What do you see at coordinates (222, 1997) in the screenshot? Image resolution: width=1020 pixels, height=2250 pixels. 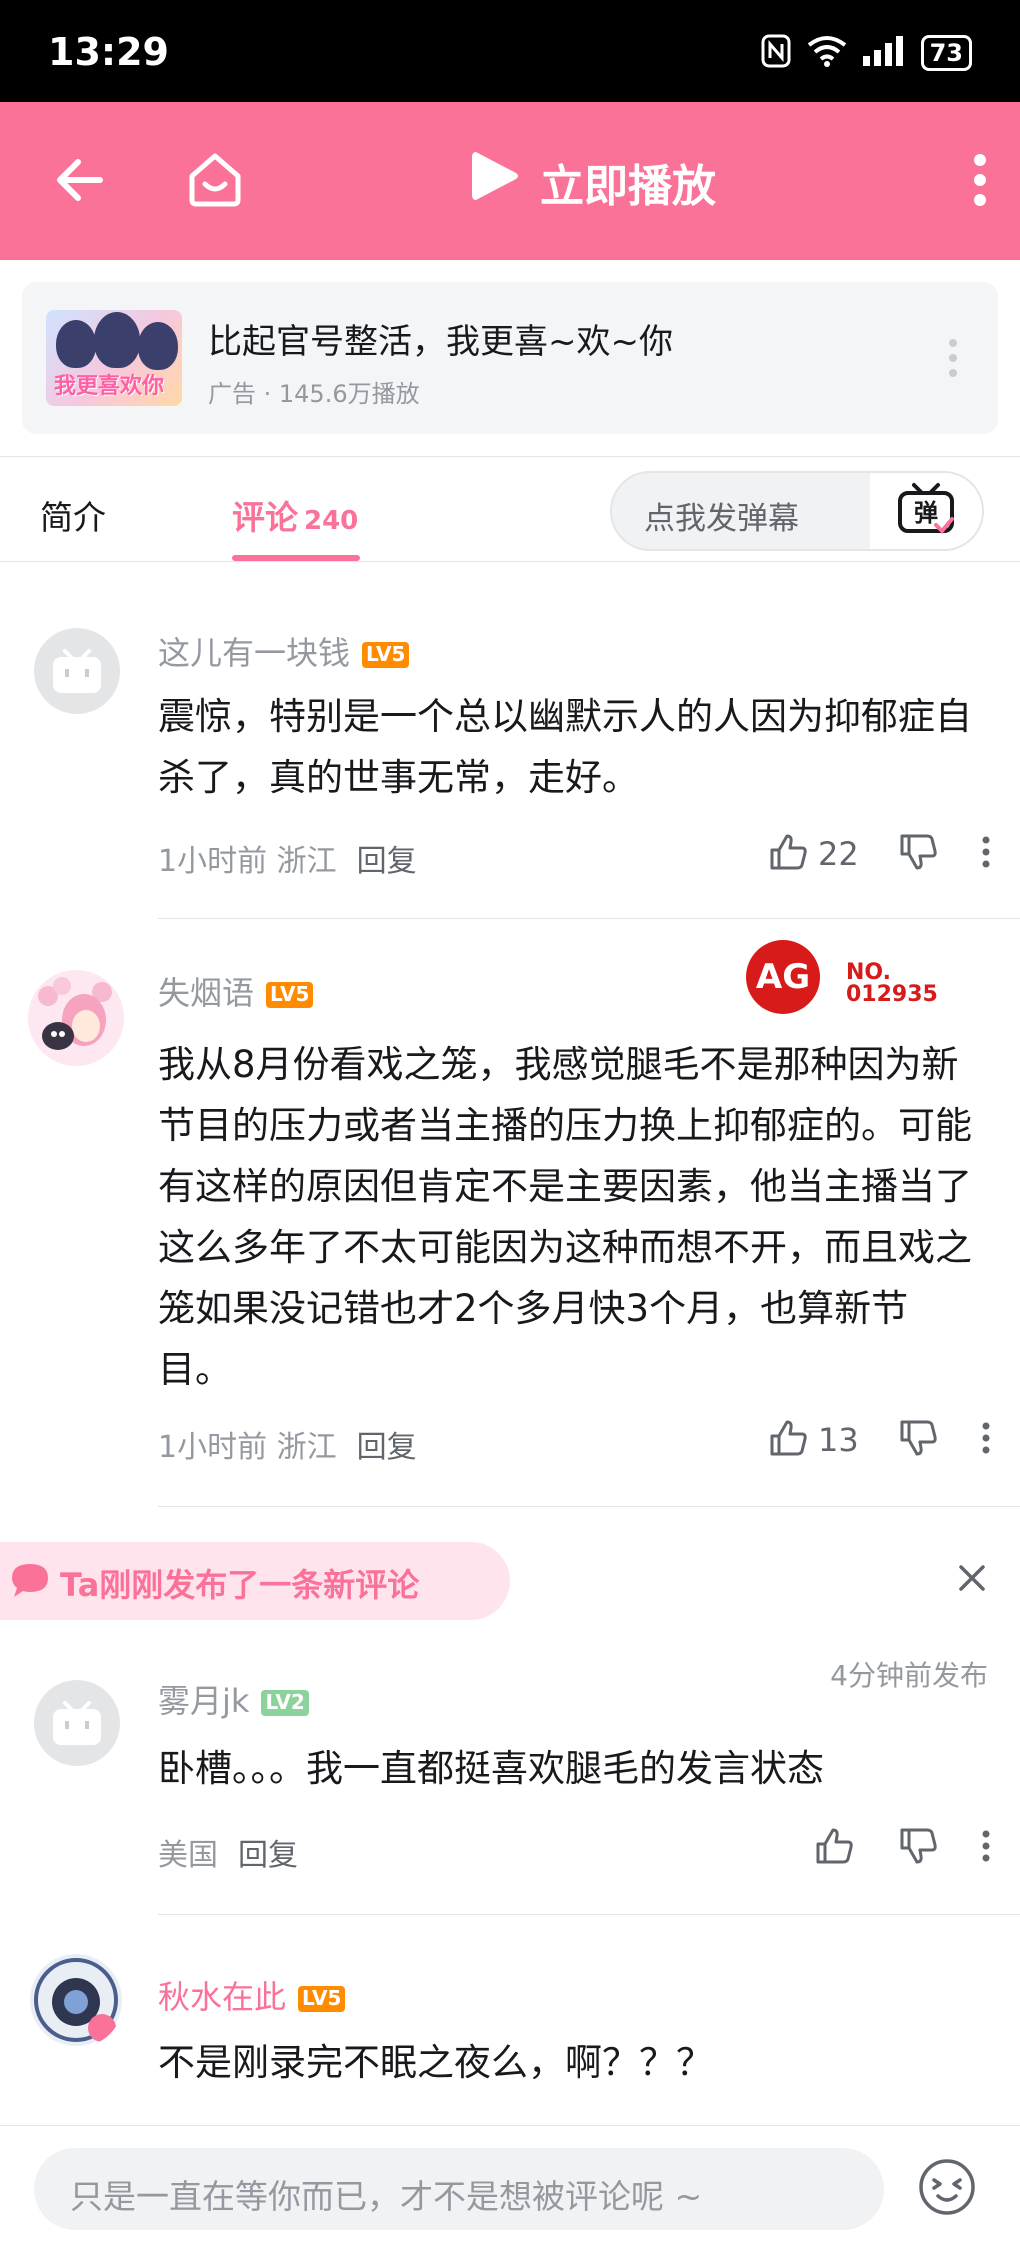 I see `username-text: 秋水在此` at bounding box center [222, 1997].